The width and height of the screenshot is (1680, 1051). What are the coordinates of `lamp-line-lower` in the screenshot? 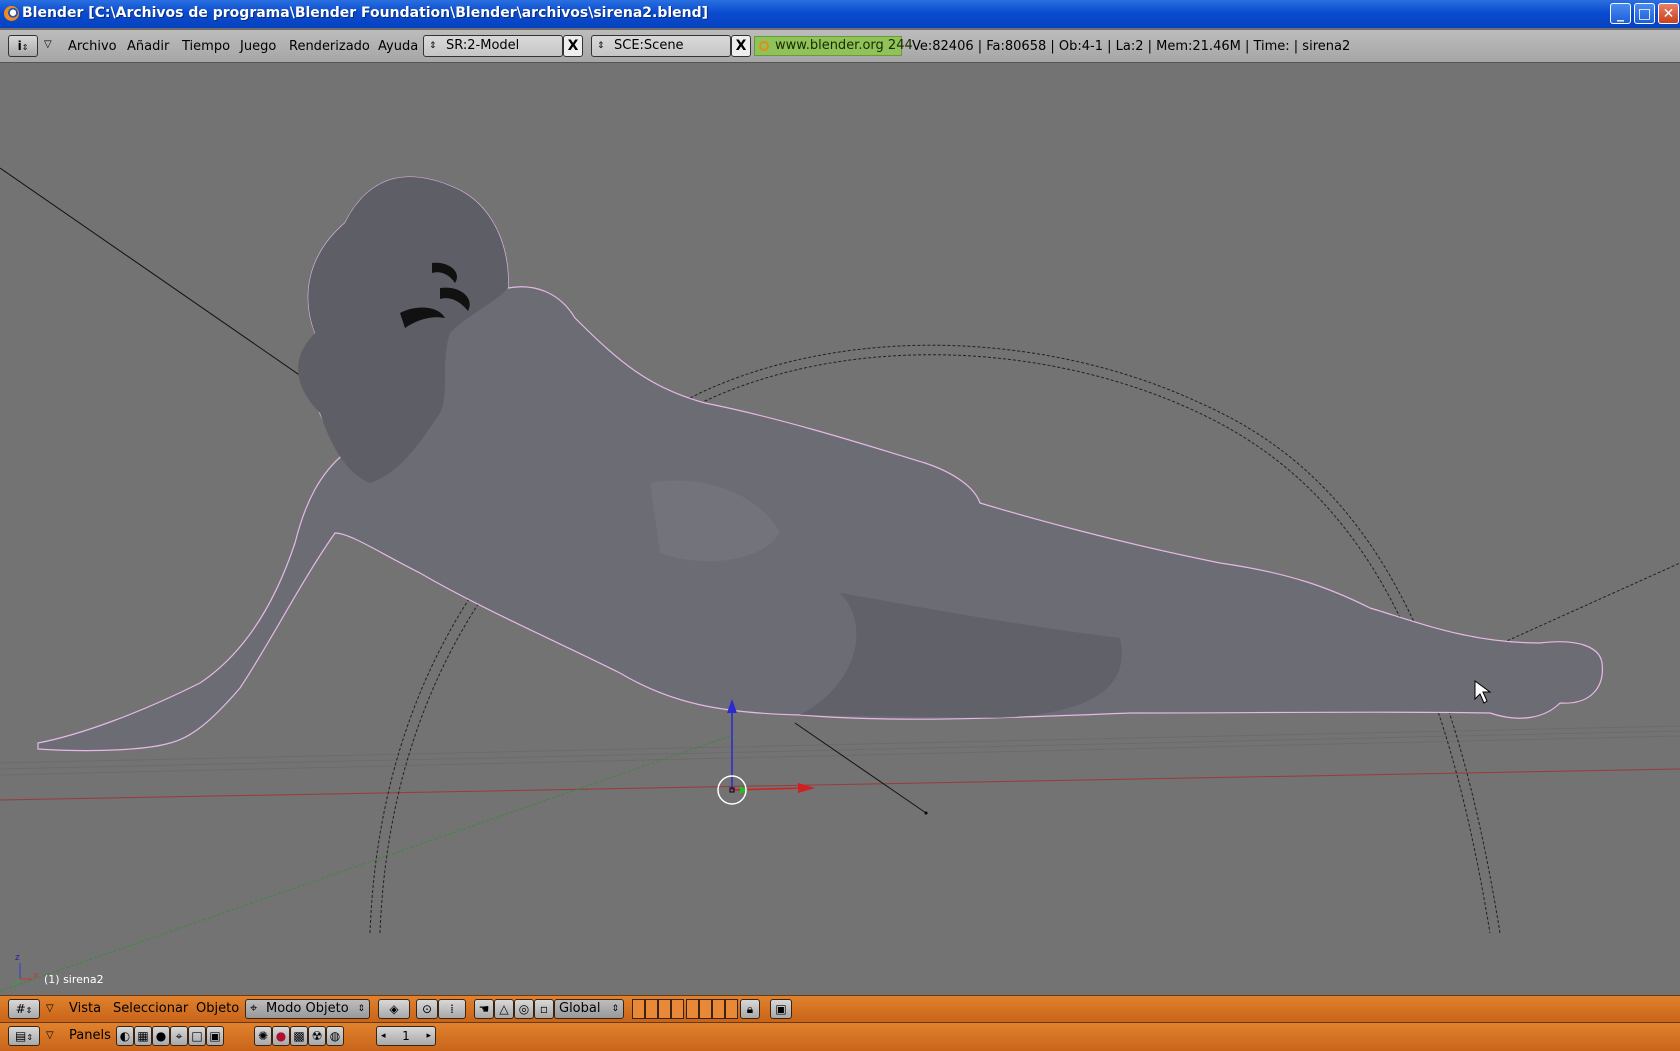 It's located at (860, 768).